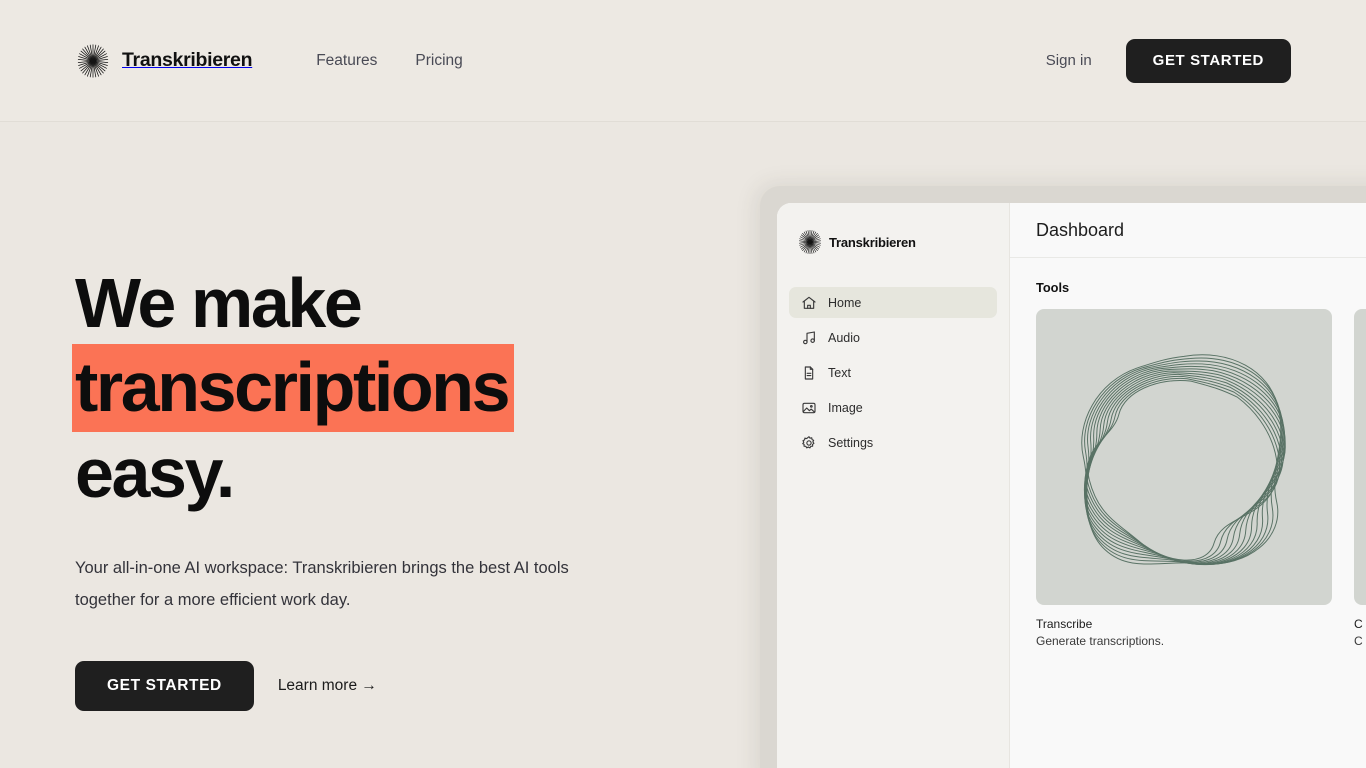  What do you see at coordinates (845, 407) in the screenshot?
I see `sidebar-item-image-label: Image` at bounding box center [845, 407].